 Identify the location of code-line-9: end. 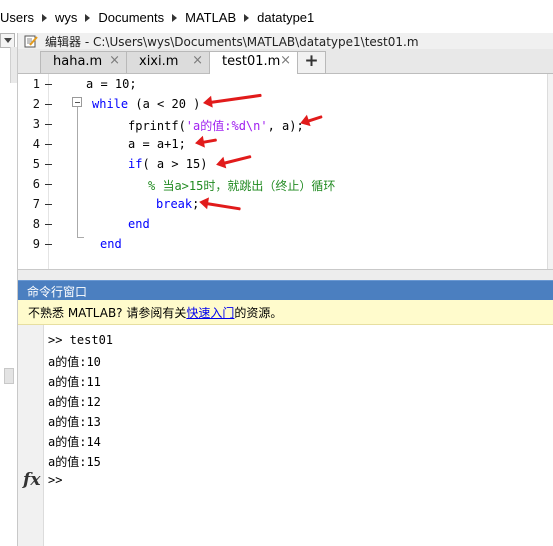
(111, 244).